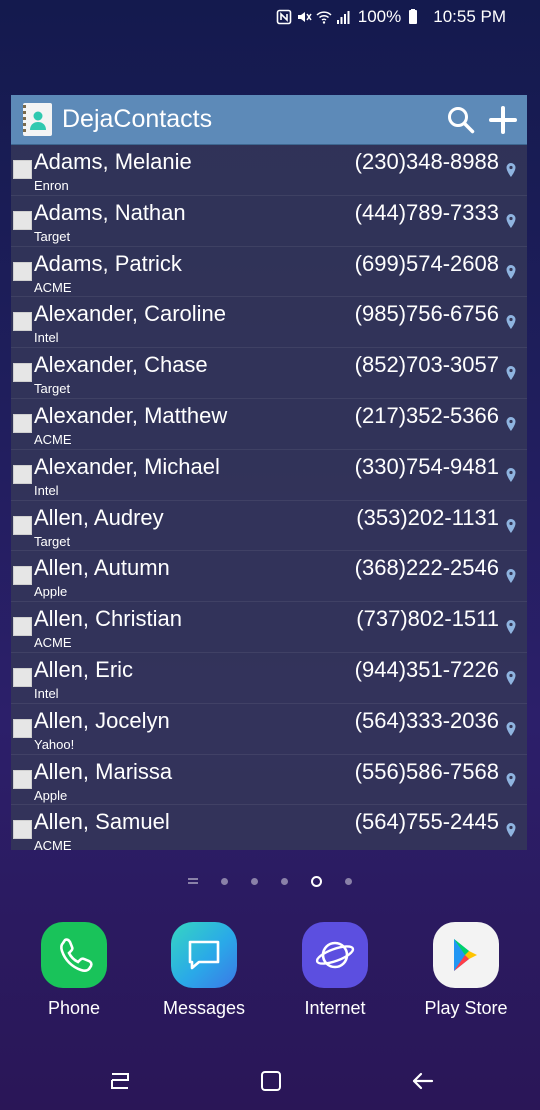 This screenshot has width=540, height=1110. Describe the element at coordinates (130, 415) in the screenshot. I see `contact-name: Alexander, Matthew` at that location.